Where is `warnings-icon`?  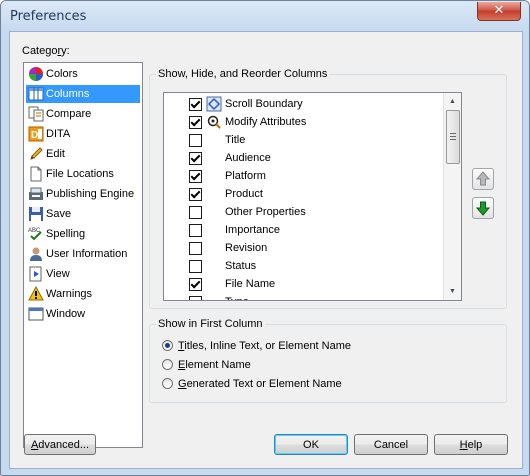
warnings-icon is located at coordinates (36, 293).